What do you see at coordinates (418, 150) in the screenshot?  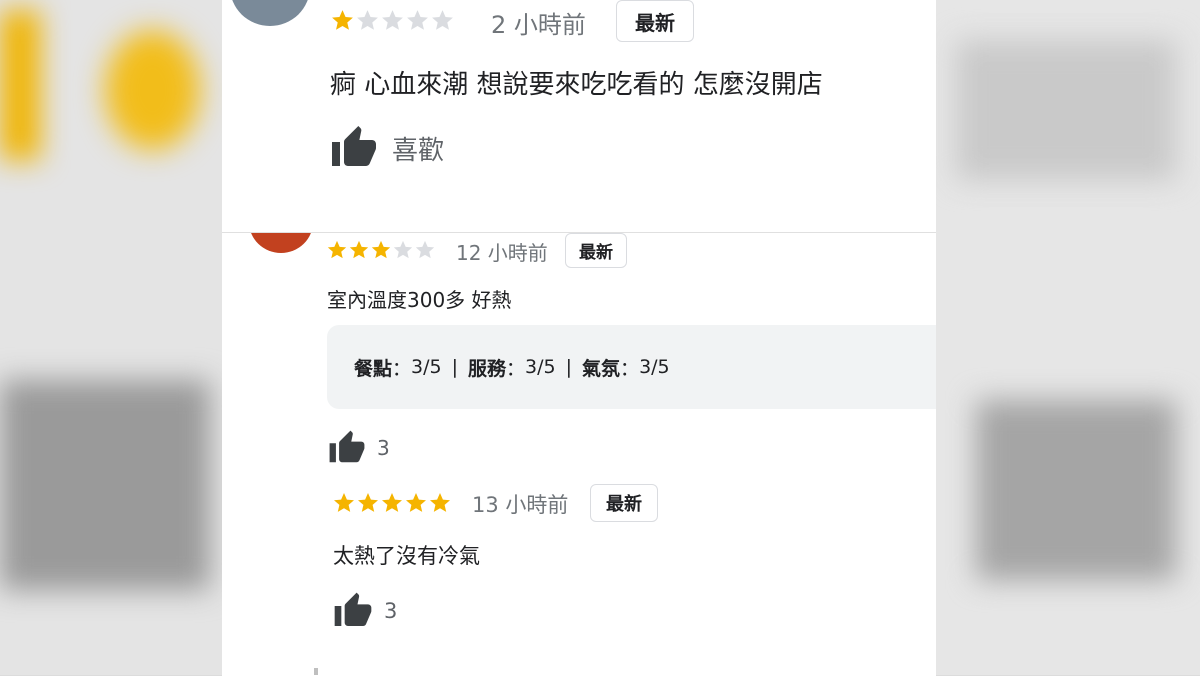 I see `like-label: 喜歡` at bounding box center [418, 150].